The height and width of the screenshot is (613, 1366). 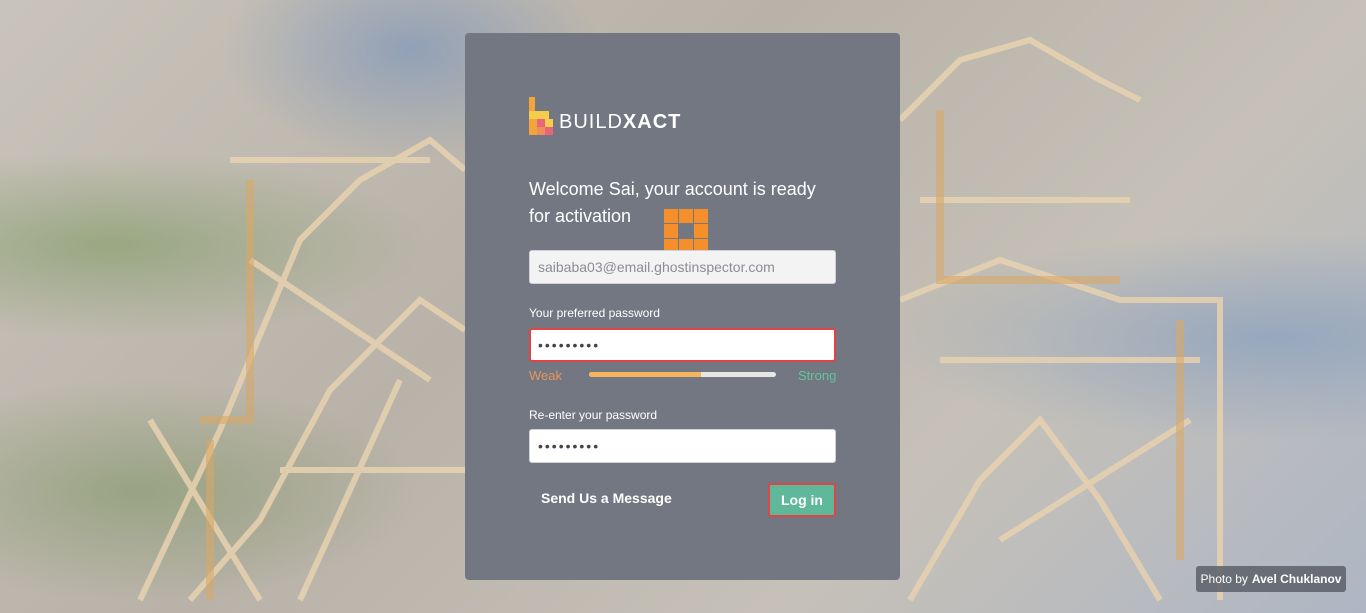 I want to click on password-field: •••••••••, so click(x=682, y=345).